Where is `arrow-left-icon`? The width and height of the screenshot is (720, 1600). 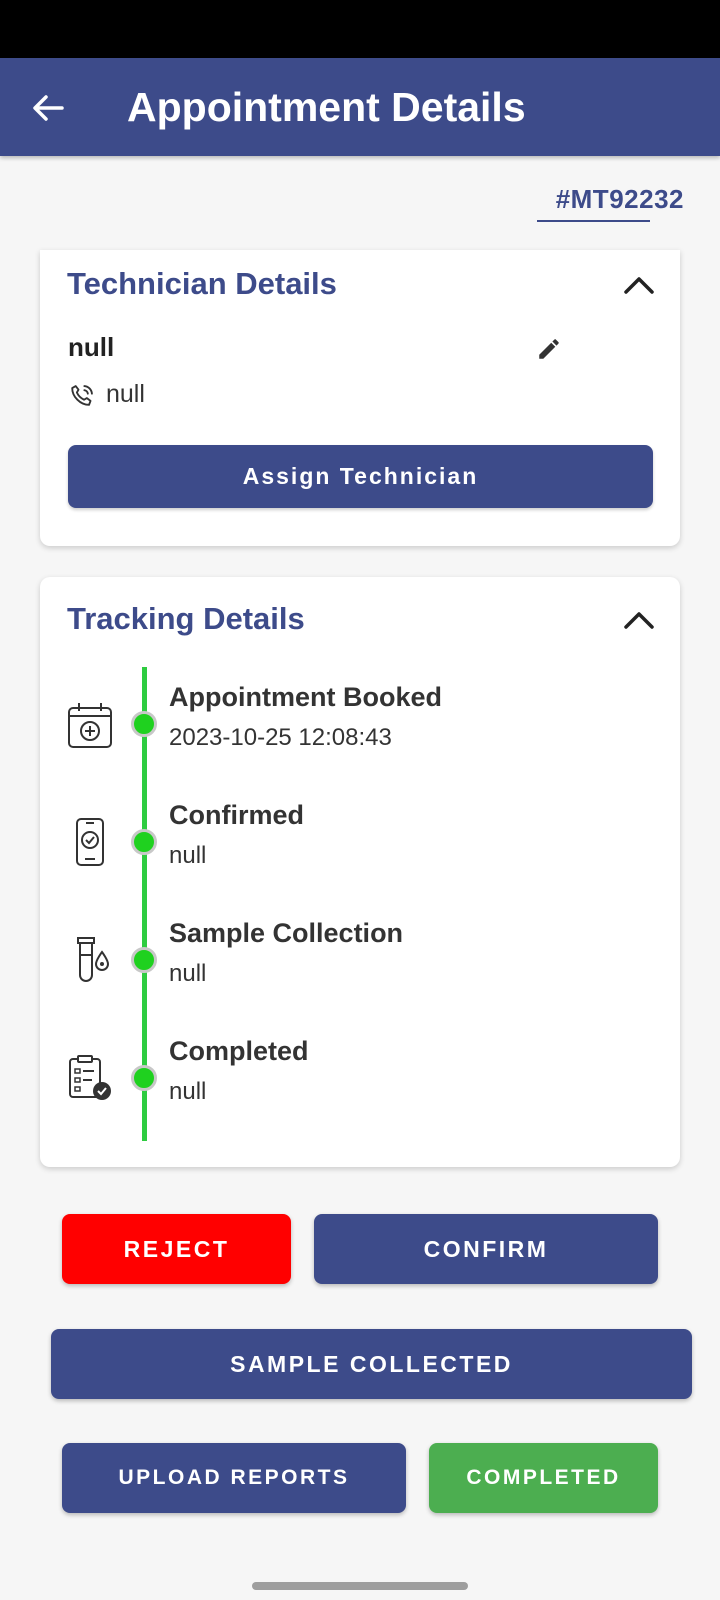
arrow-left-icon is located at coordinates (48, 108).